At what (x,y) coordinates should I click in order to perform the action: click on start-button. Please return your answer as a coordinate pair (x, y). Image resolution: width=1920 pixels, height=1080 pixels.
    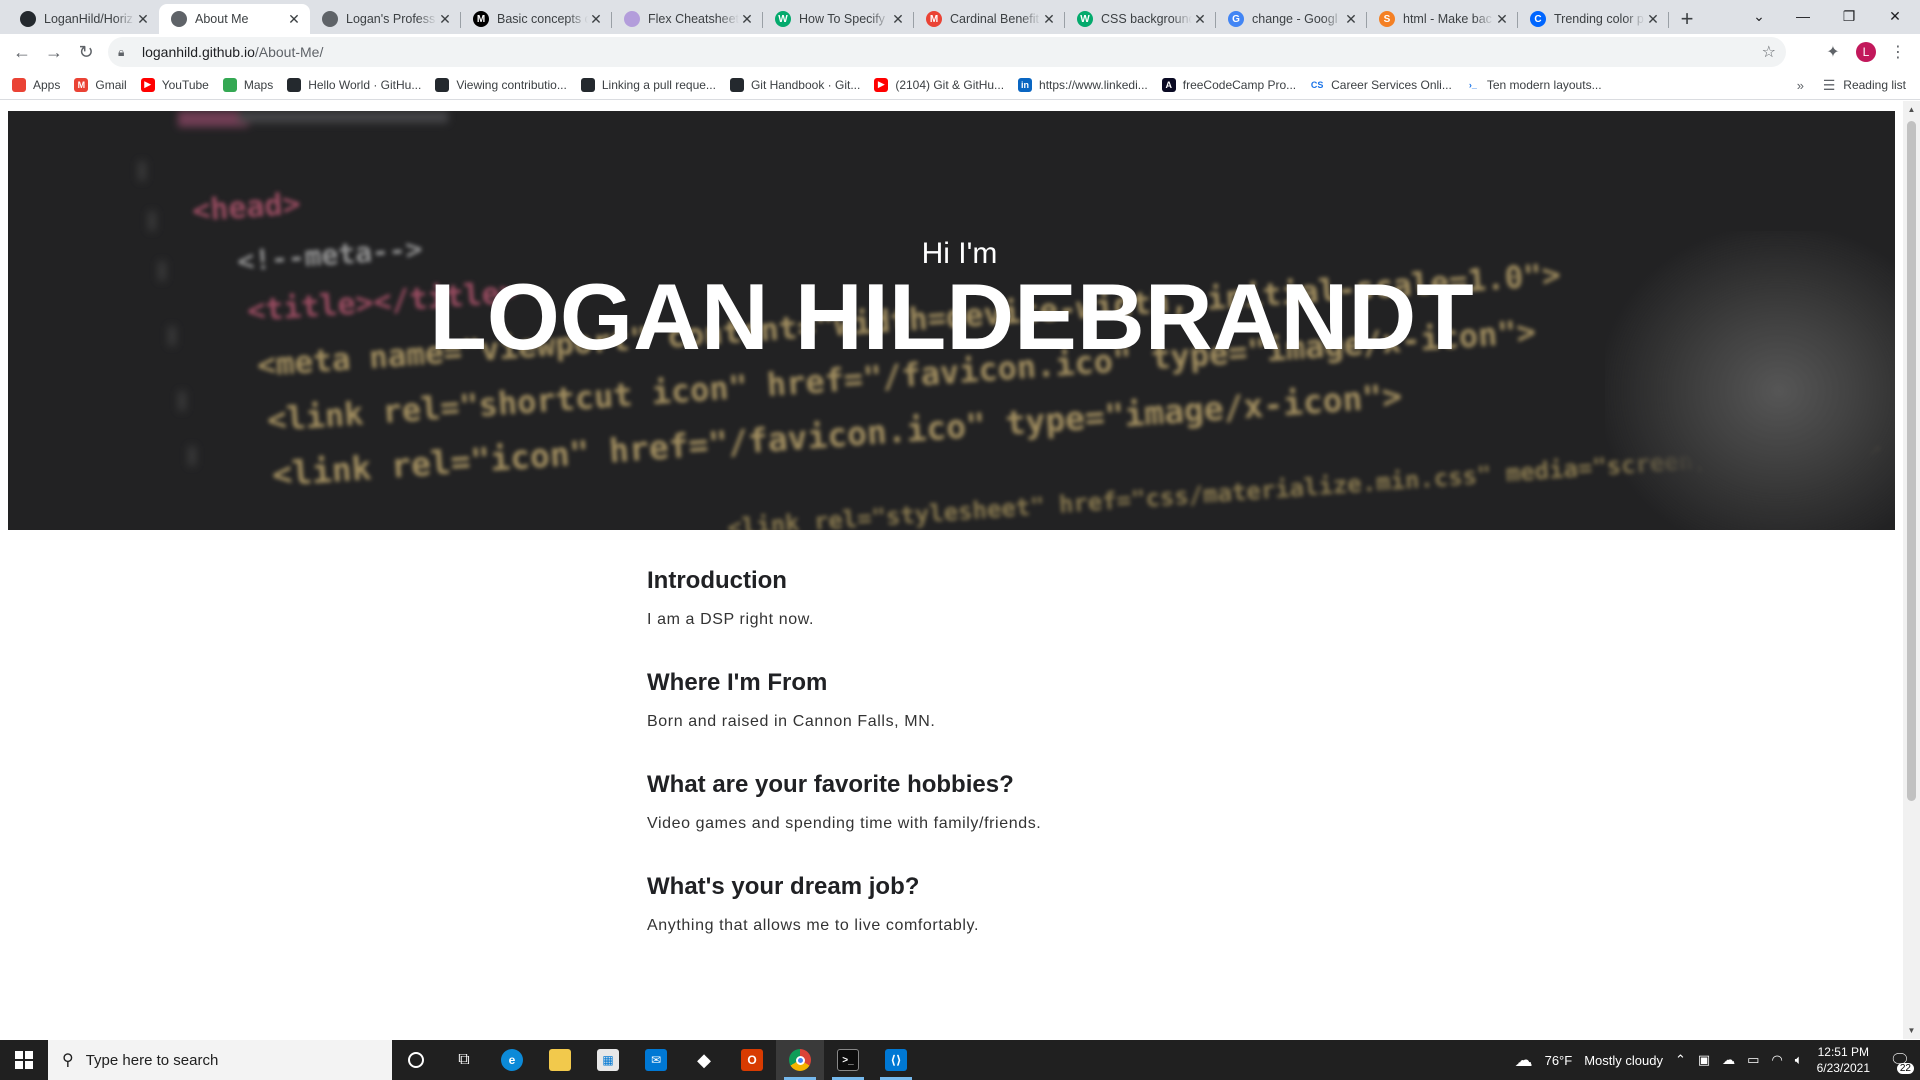
    Looking at the image, I should click on (24, 1060).